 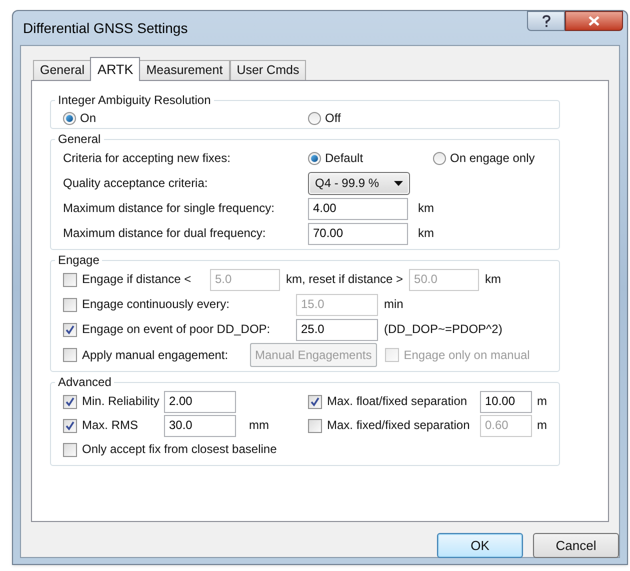 What do you see at coordinates (344, 158) in the screenshot?
I see `radio-label: Default` at bounding box center [344, 158].